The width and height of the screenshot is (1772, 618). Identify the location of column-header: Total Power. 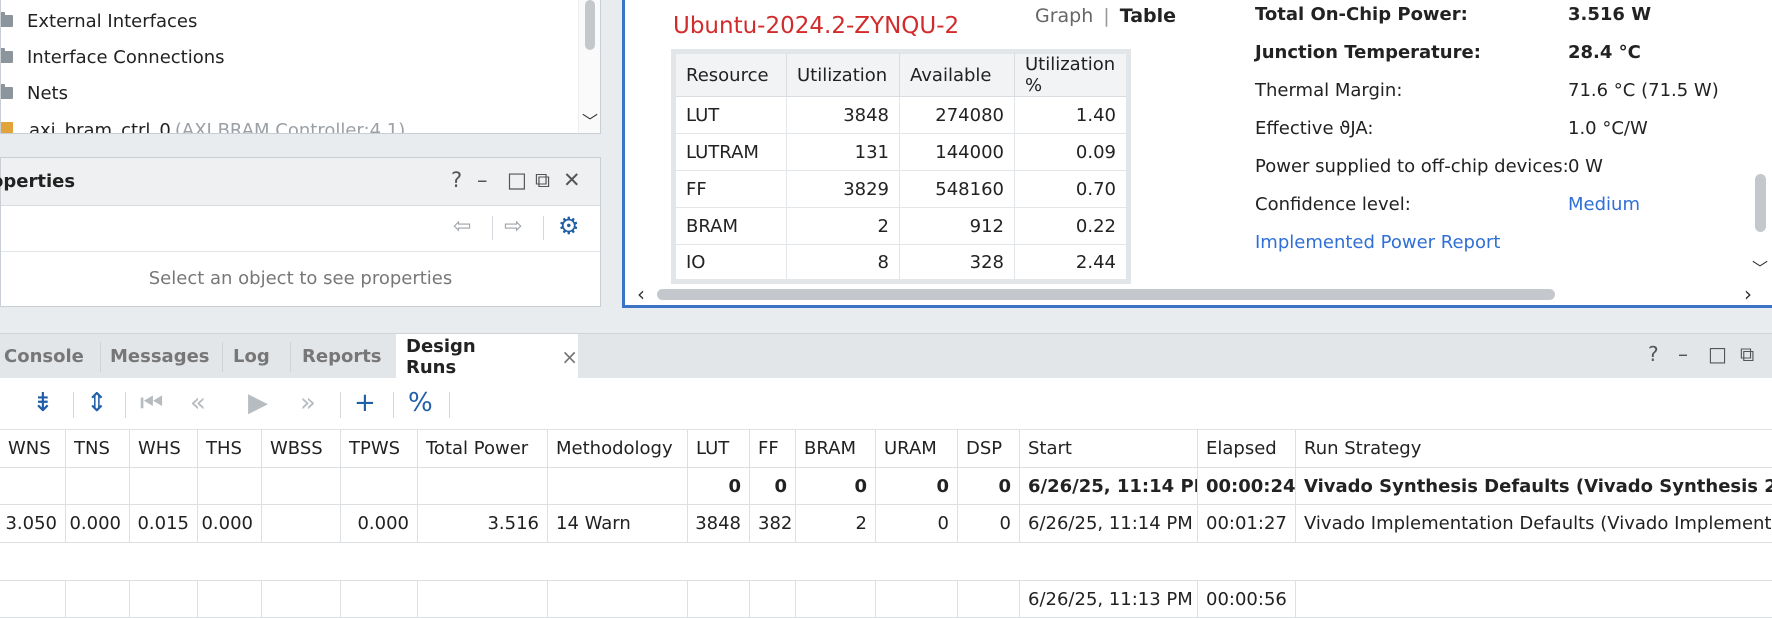
(483, 448).